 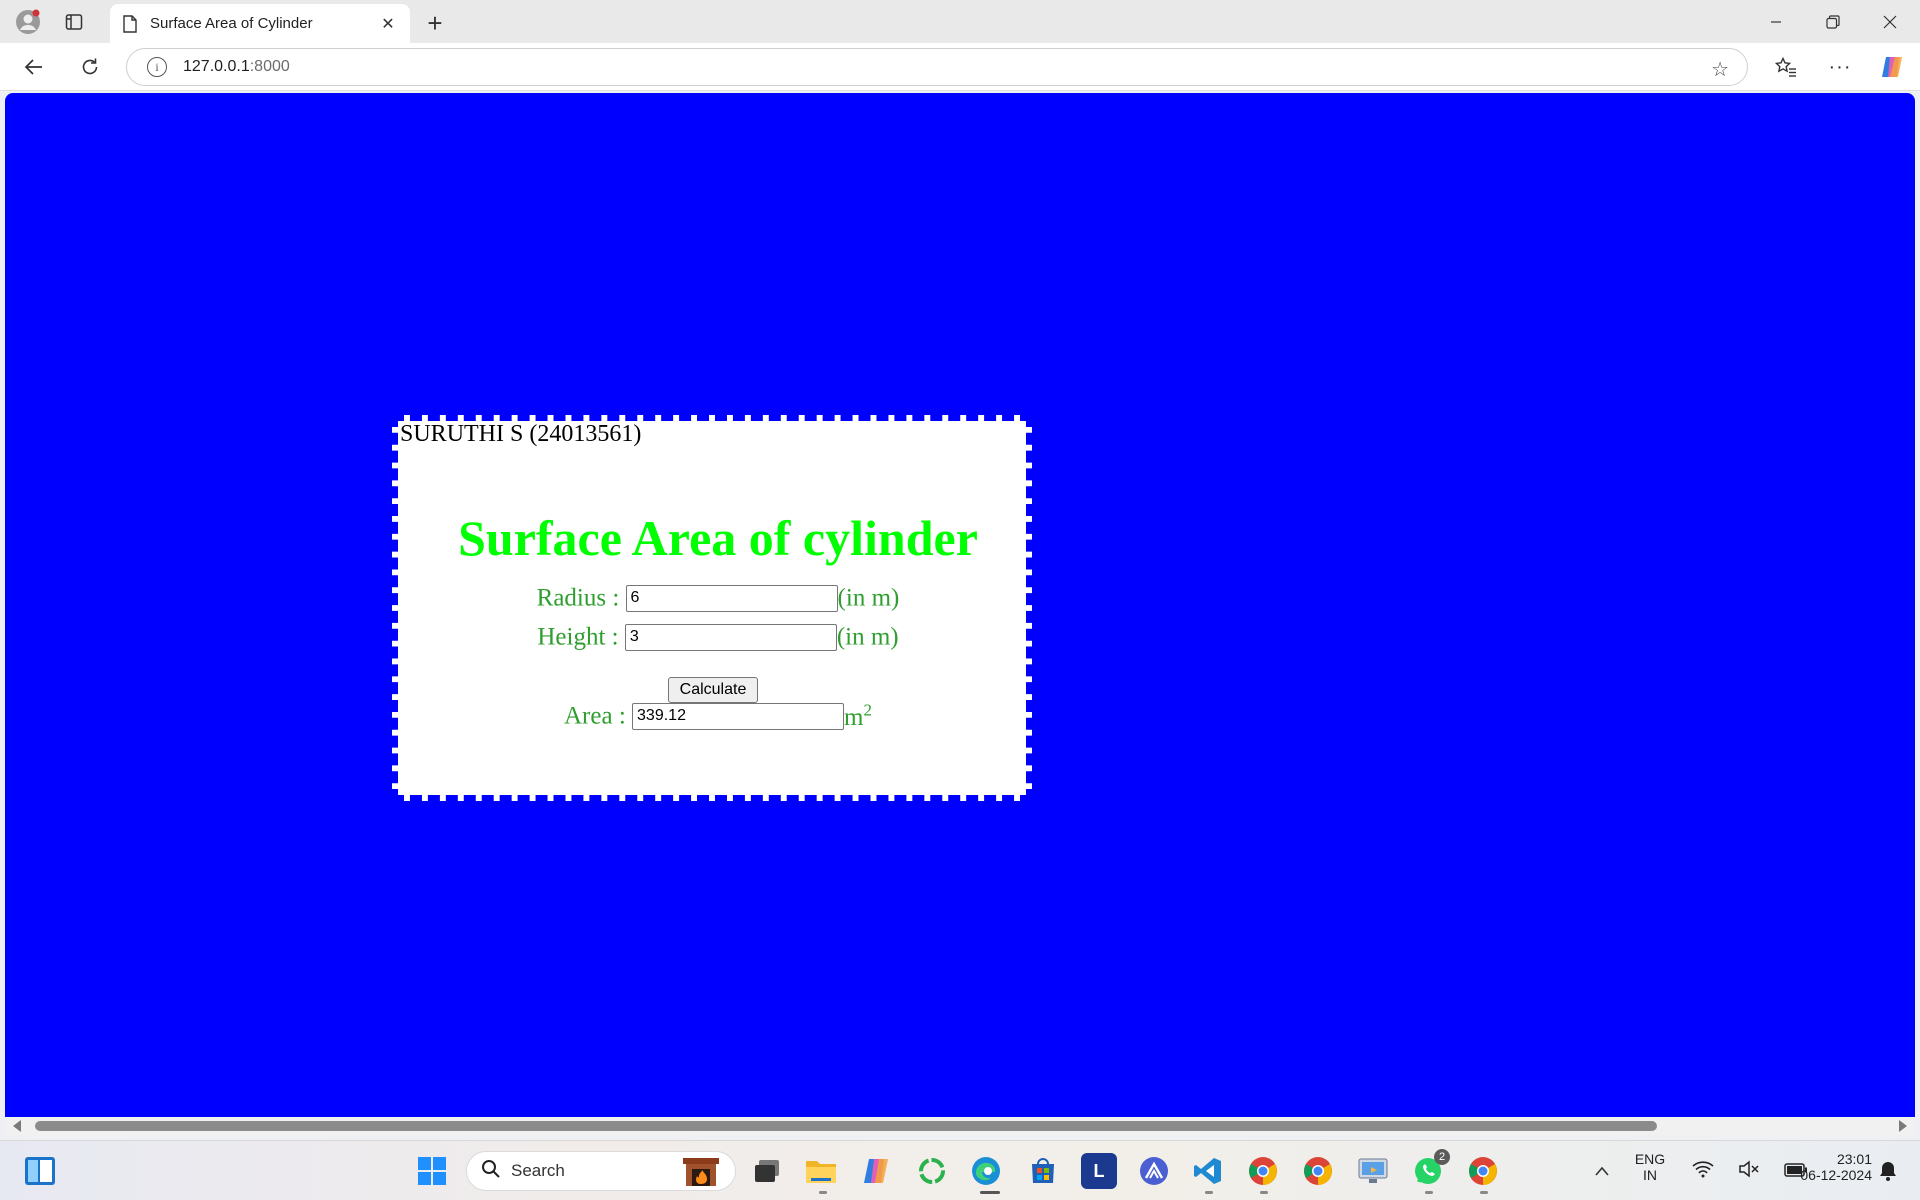 I want to click on whatsapp-icon: 2, so click(x=1430, y=1169).